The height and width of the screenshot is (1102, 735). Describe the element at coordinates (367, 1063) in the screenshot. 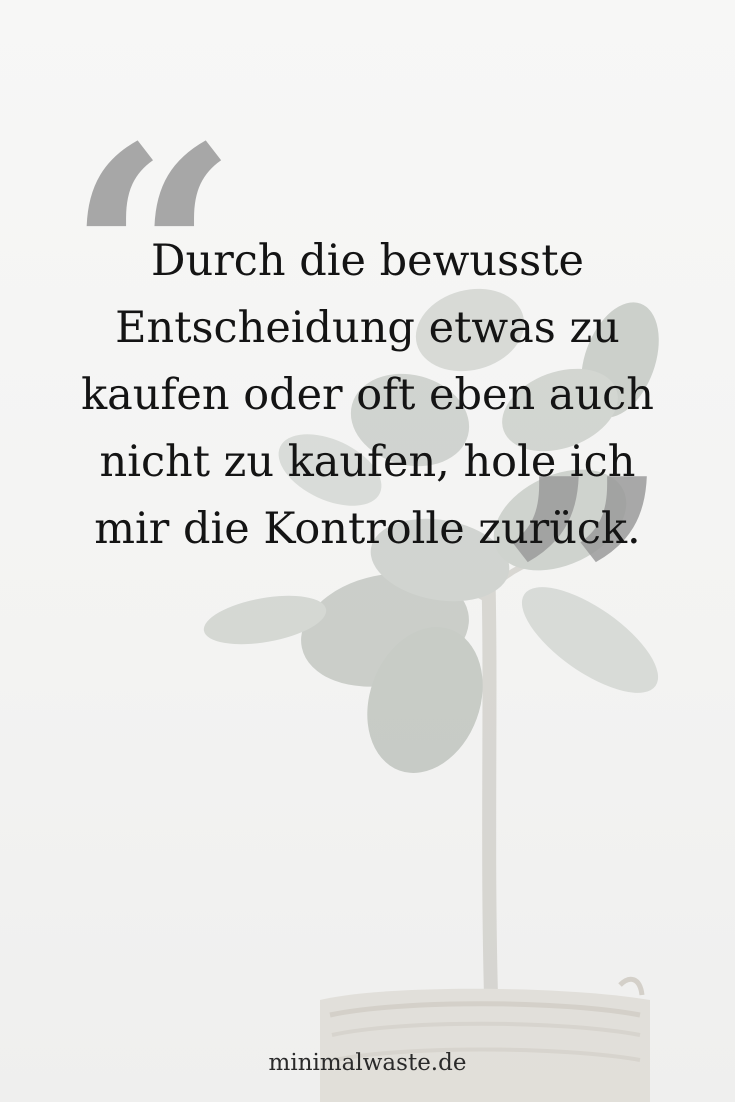

I see `site-label: minimalwaste.de` at that location.